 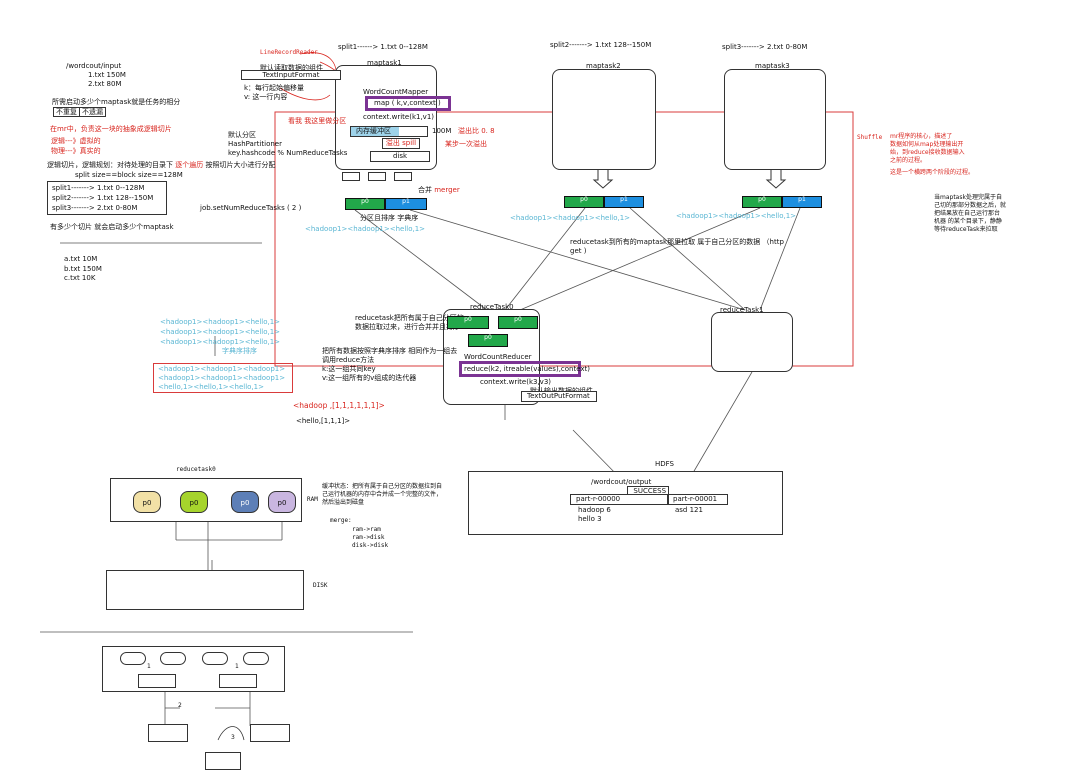 I want to click on maptask3-title: maptask3, so click(x=772, y=66).